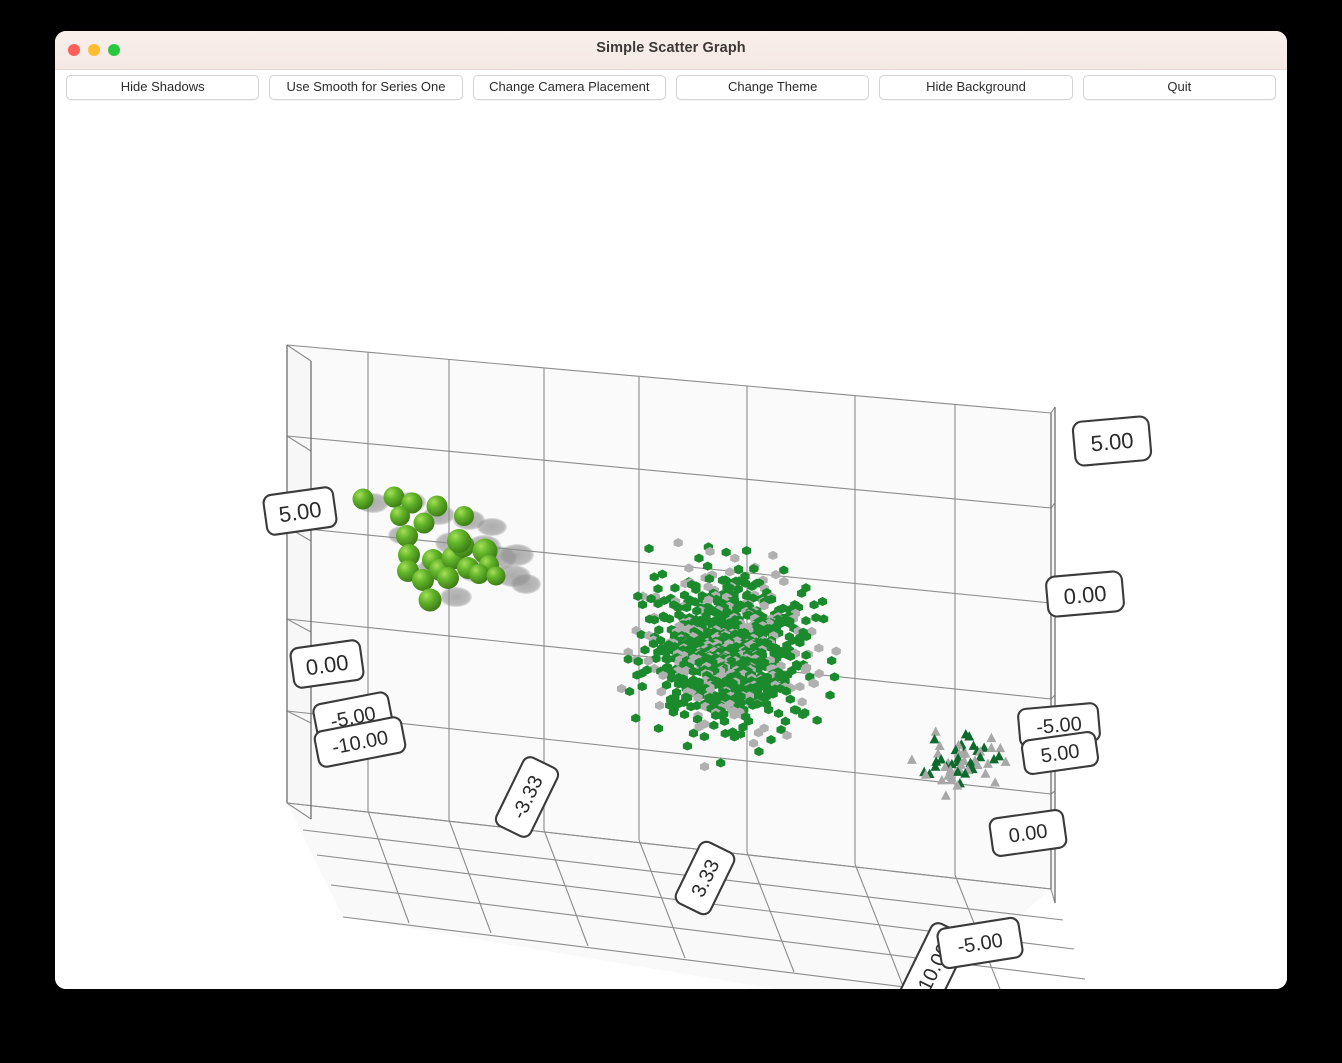 The height and width of the screenshot is (1063, 1342). Describe the element at coordinates (772, 87) in the screenshot. I see `change-theme-button: Change Theme` at that location.